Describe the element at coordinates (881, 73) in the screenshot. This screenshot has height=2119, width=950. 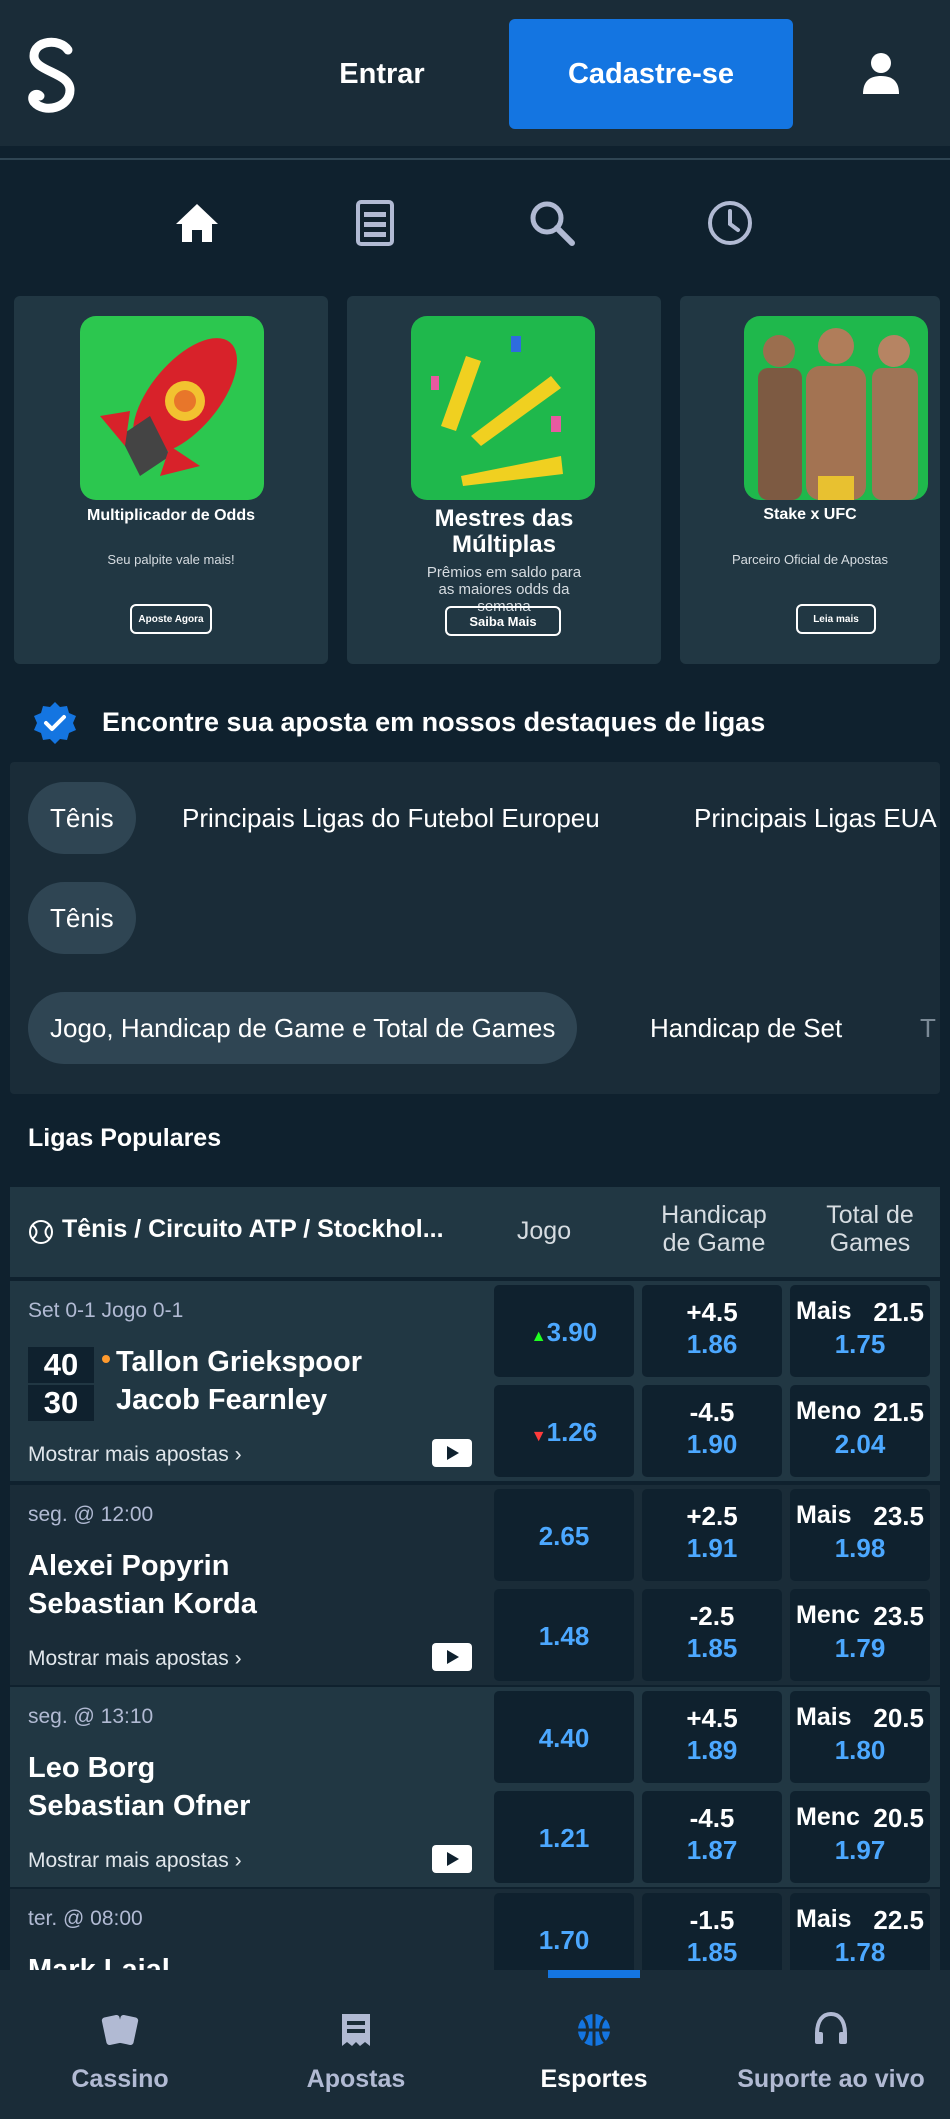
I see `user-icon` at that location.